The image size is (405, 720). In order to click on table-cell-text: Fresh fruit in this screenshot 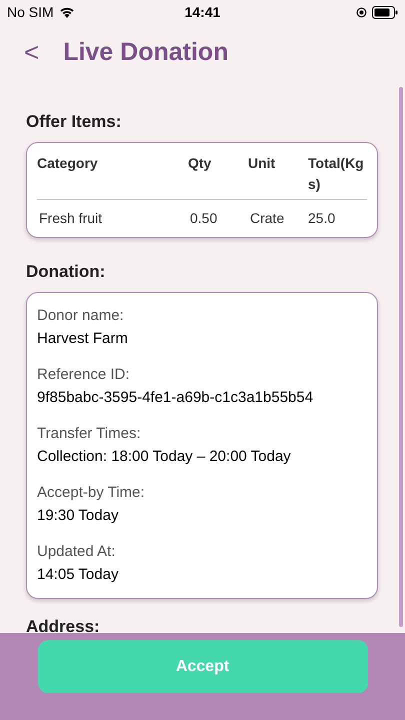, I will do `click(71, 218)`.